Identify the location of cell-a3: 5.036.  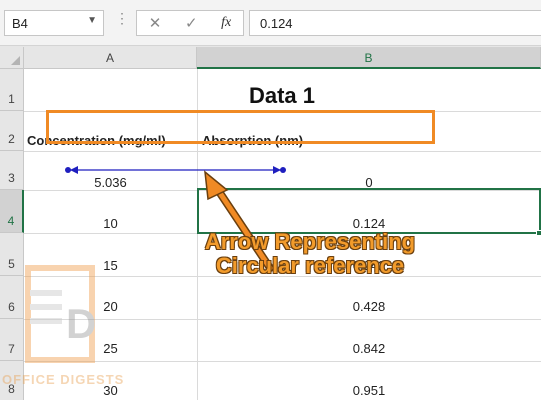
(110, 182).